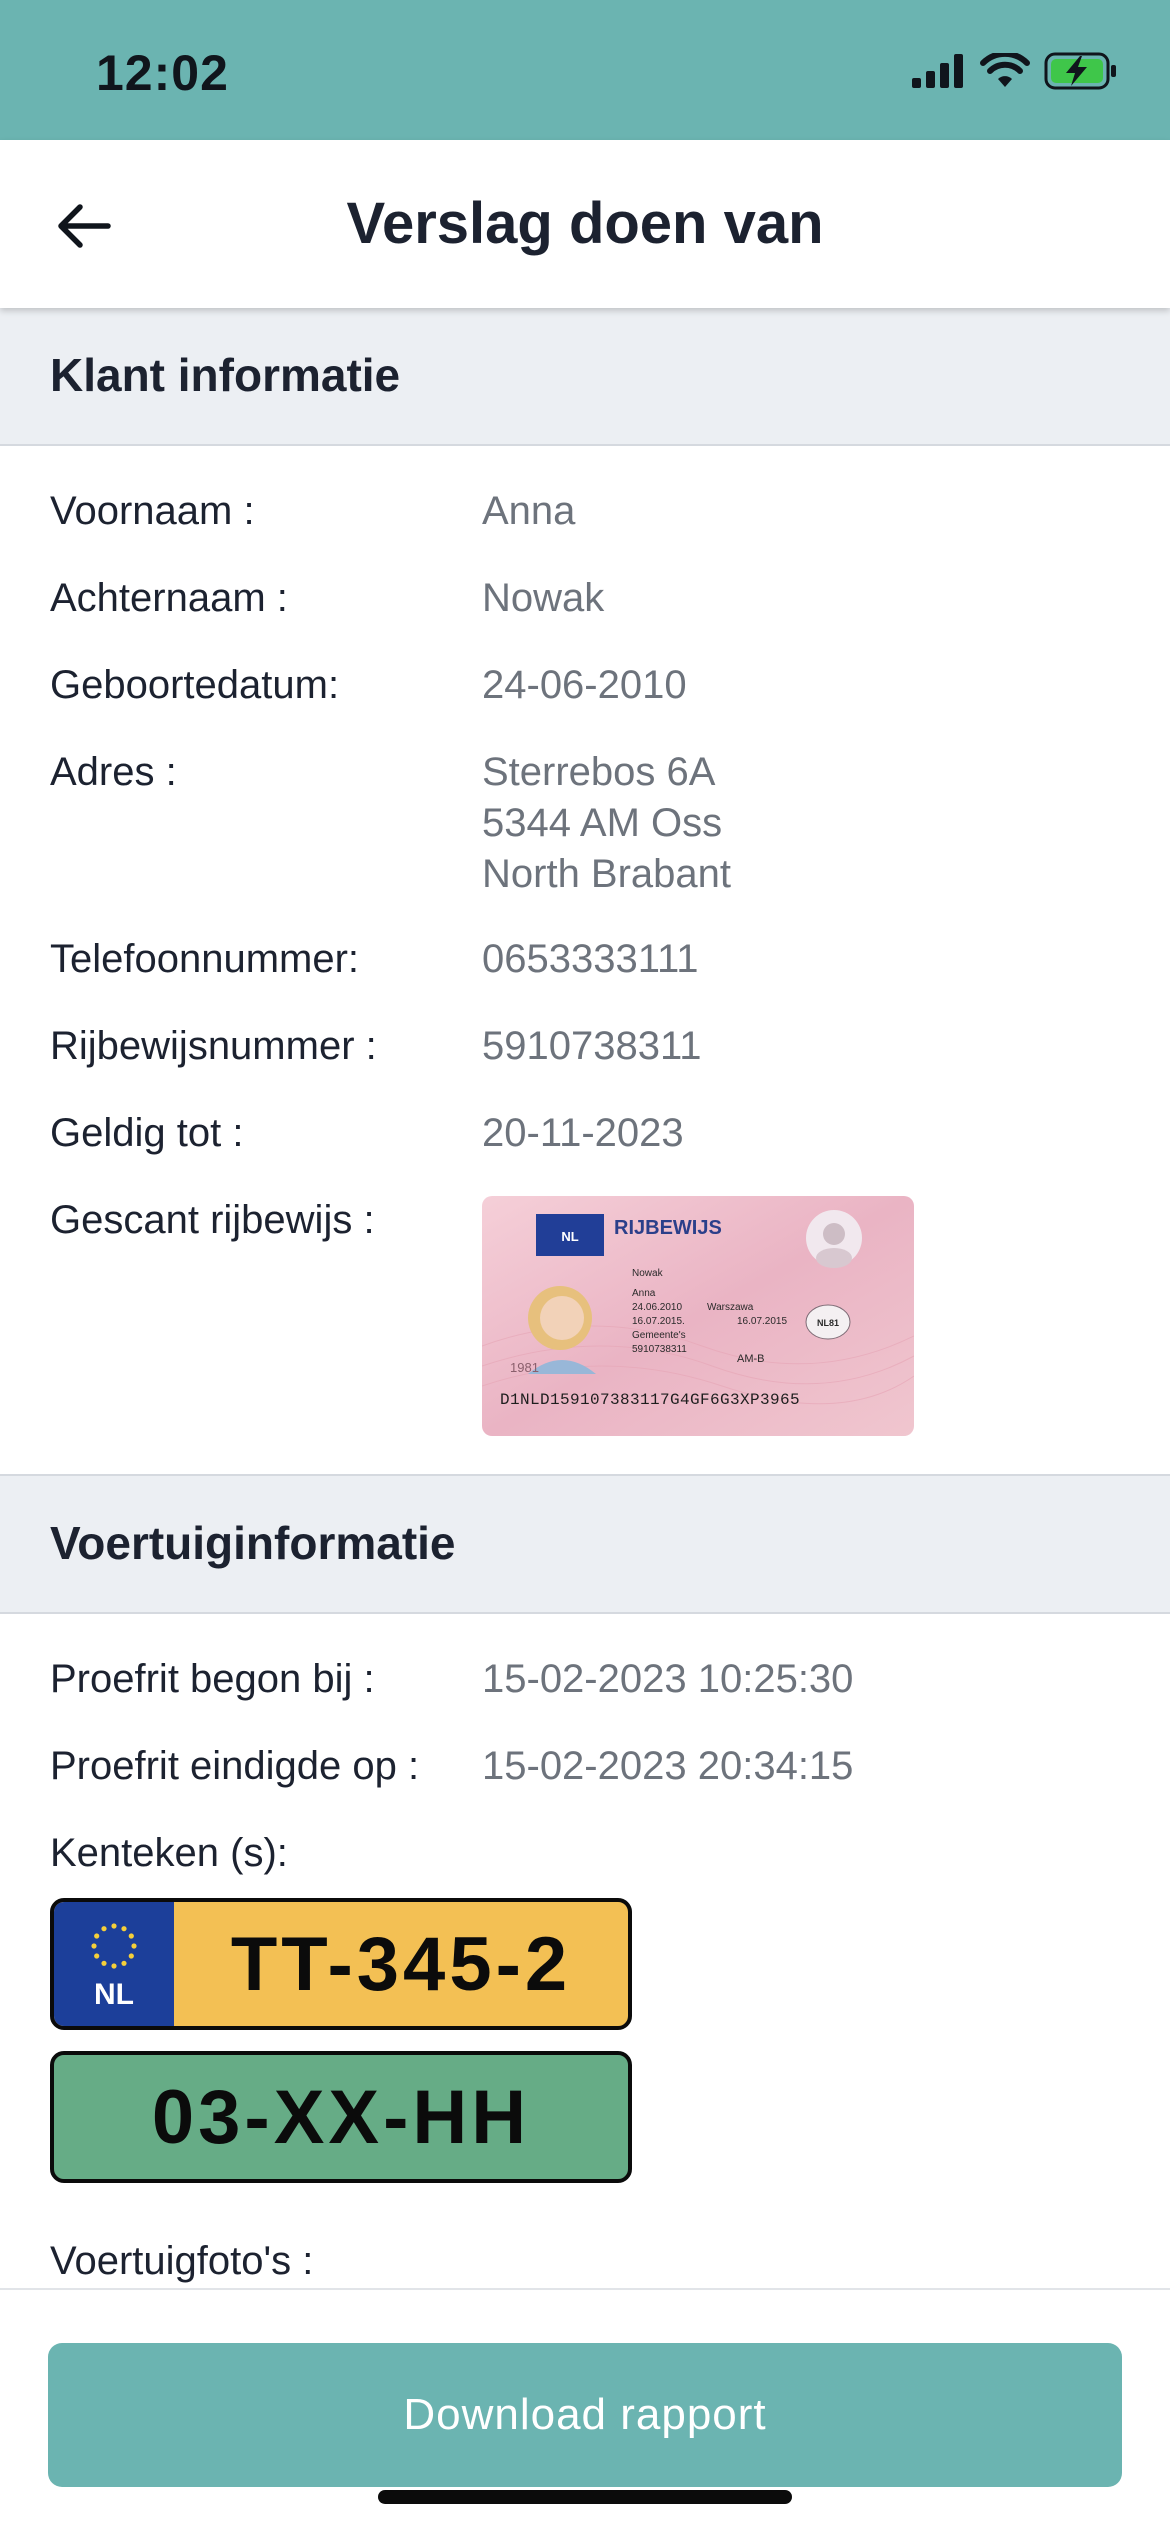  Describe the element at coordinates (543, 598) in the screenshot. I see `last-name-value: Nowak` at that location.